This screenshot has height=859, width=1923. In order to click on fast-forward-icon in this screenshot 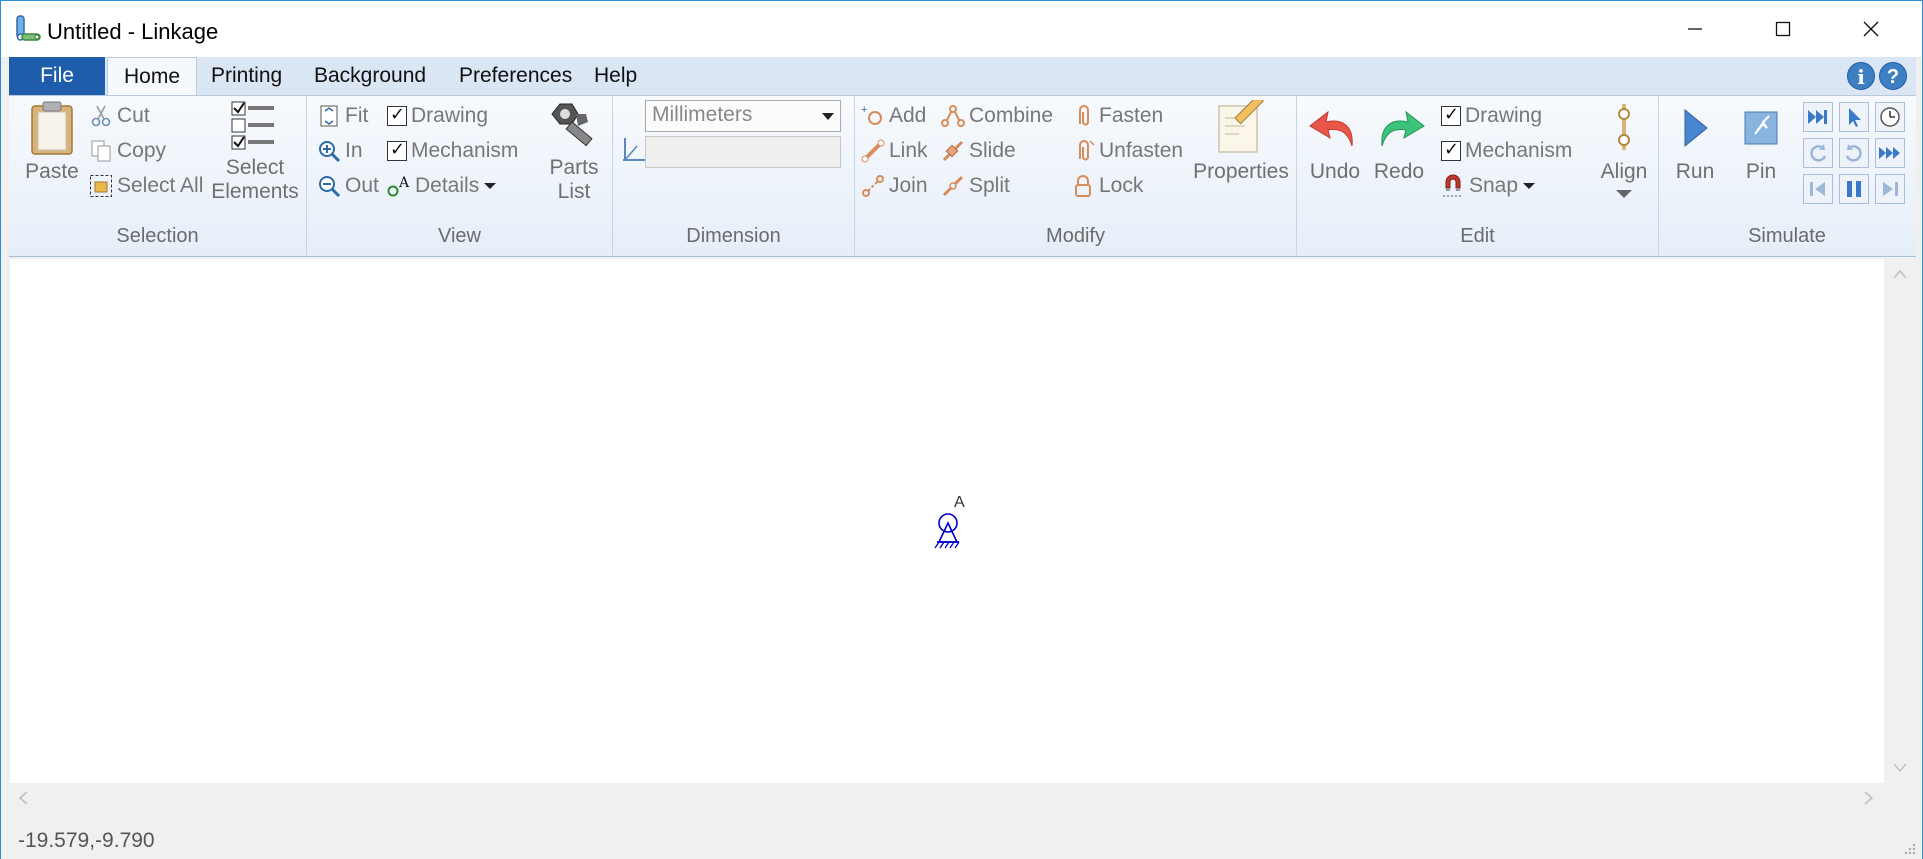, I will do `click(1889, 153)`.